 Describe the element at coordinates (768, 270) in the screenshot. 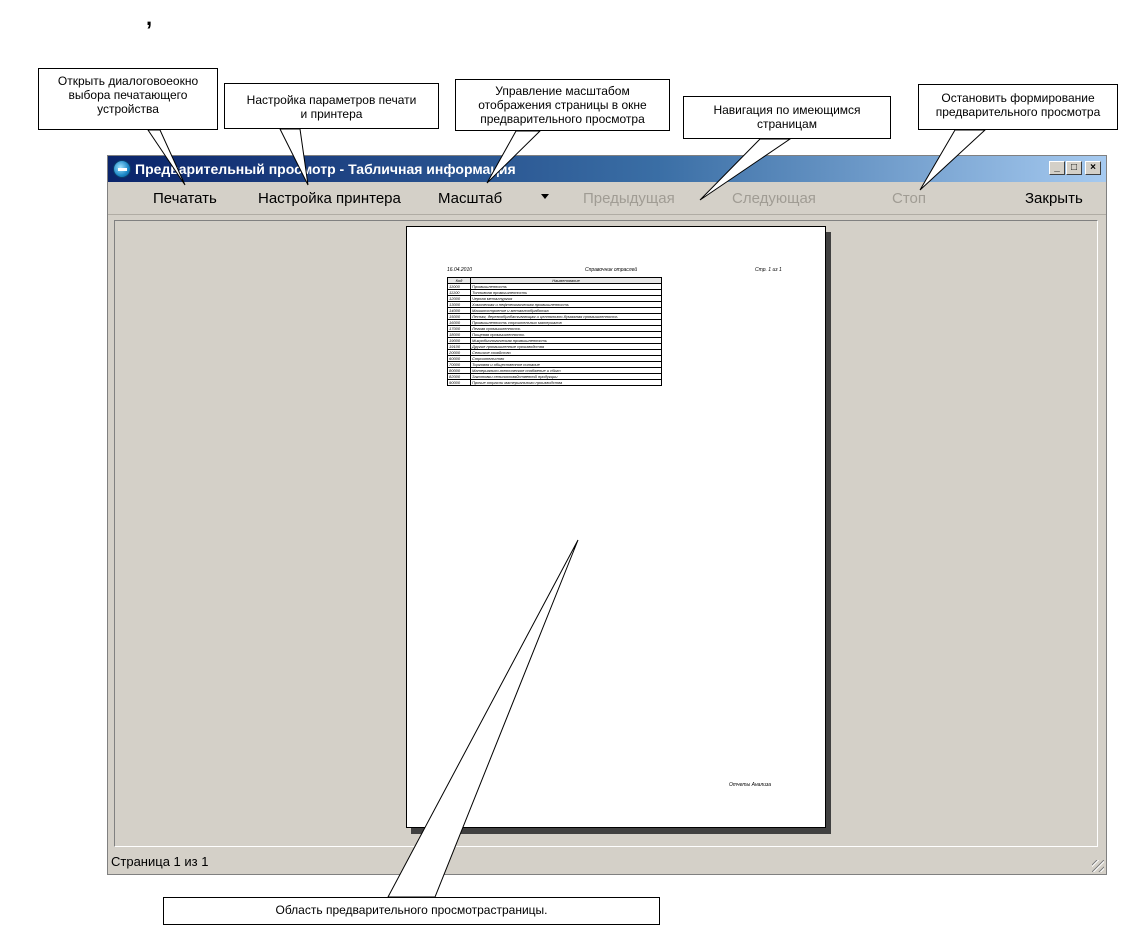

I see `page-header-page: Стр. 1 из 1` at that location.